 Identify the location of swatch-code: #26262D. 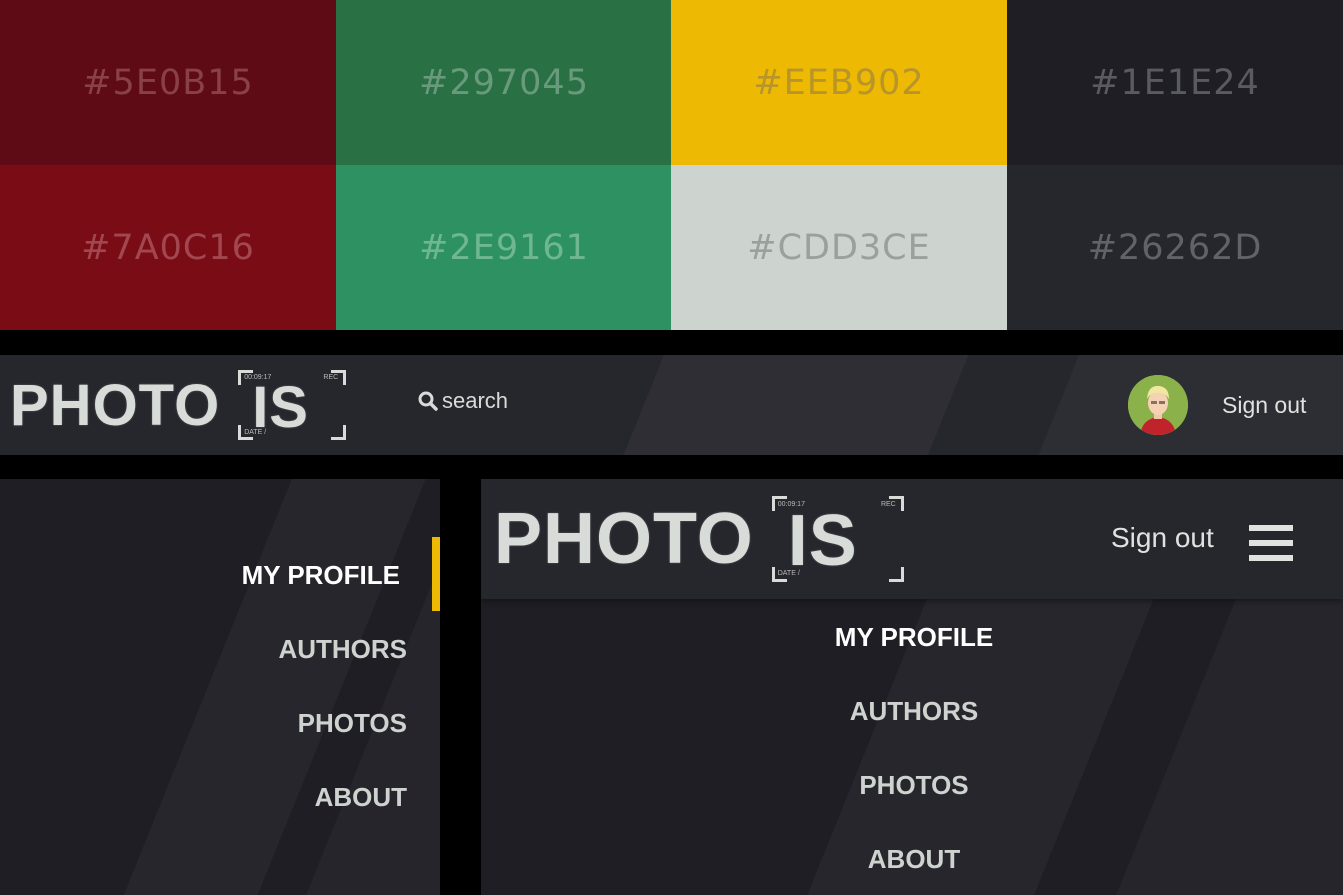
(1175, 247).